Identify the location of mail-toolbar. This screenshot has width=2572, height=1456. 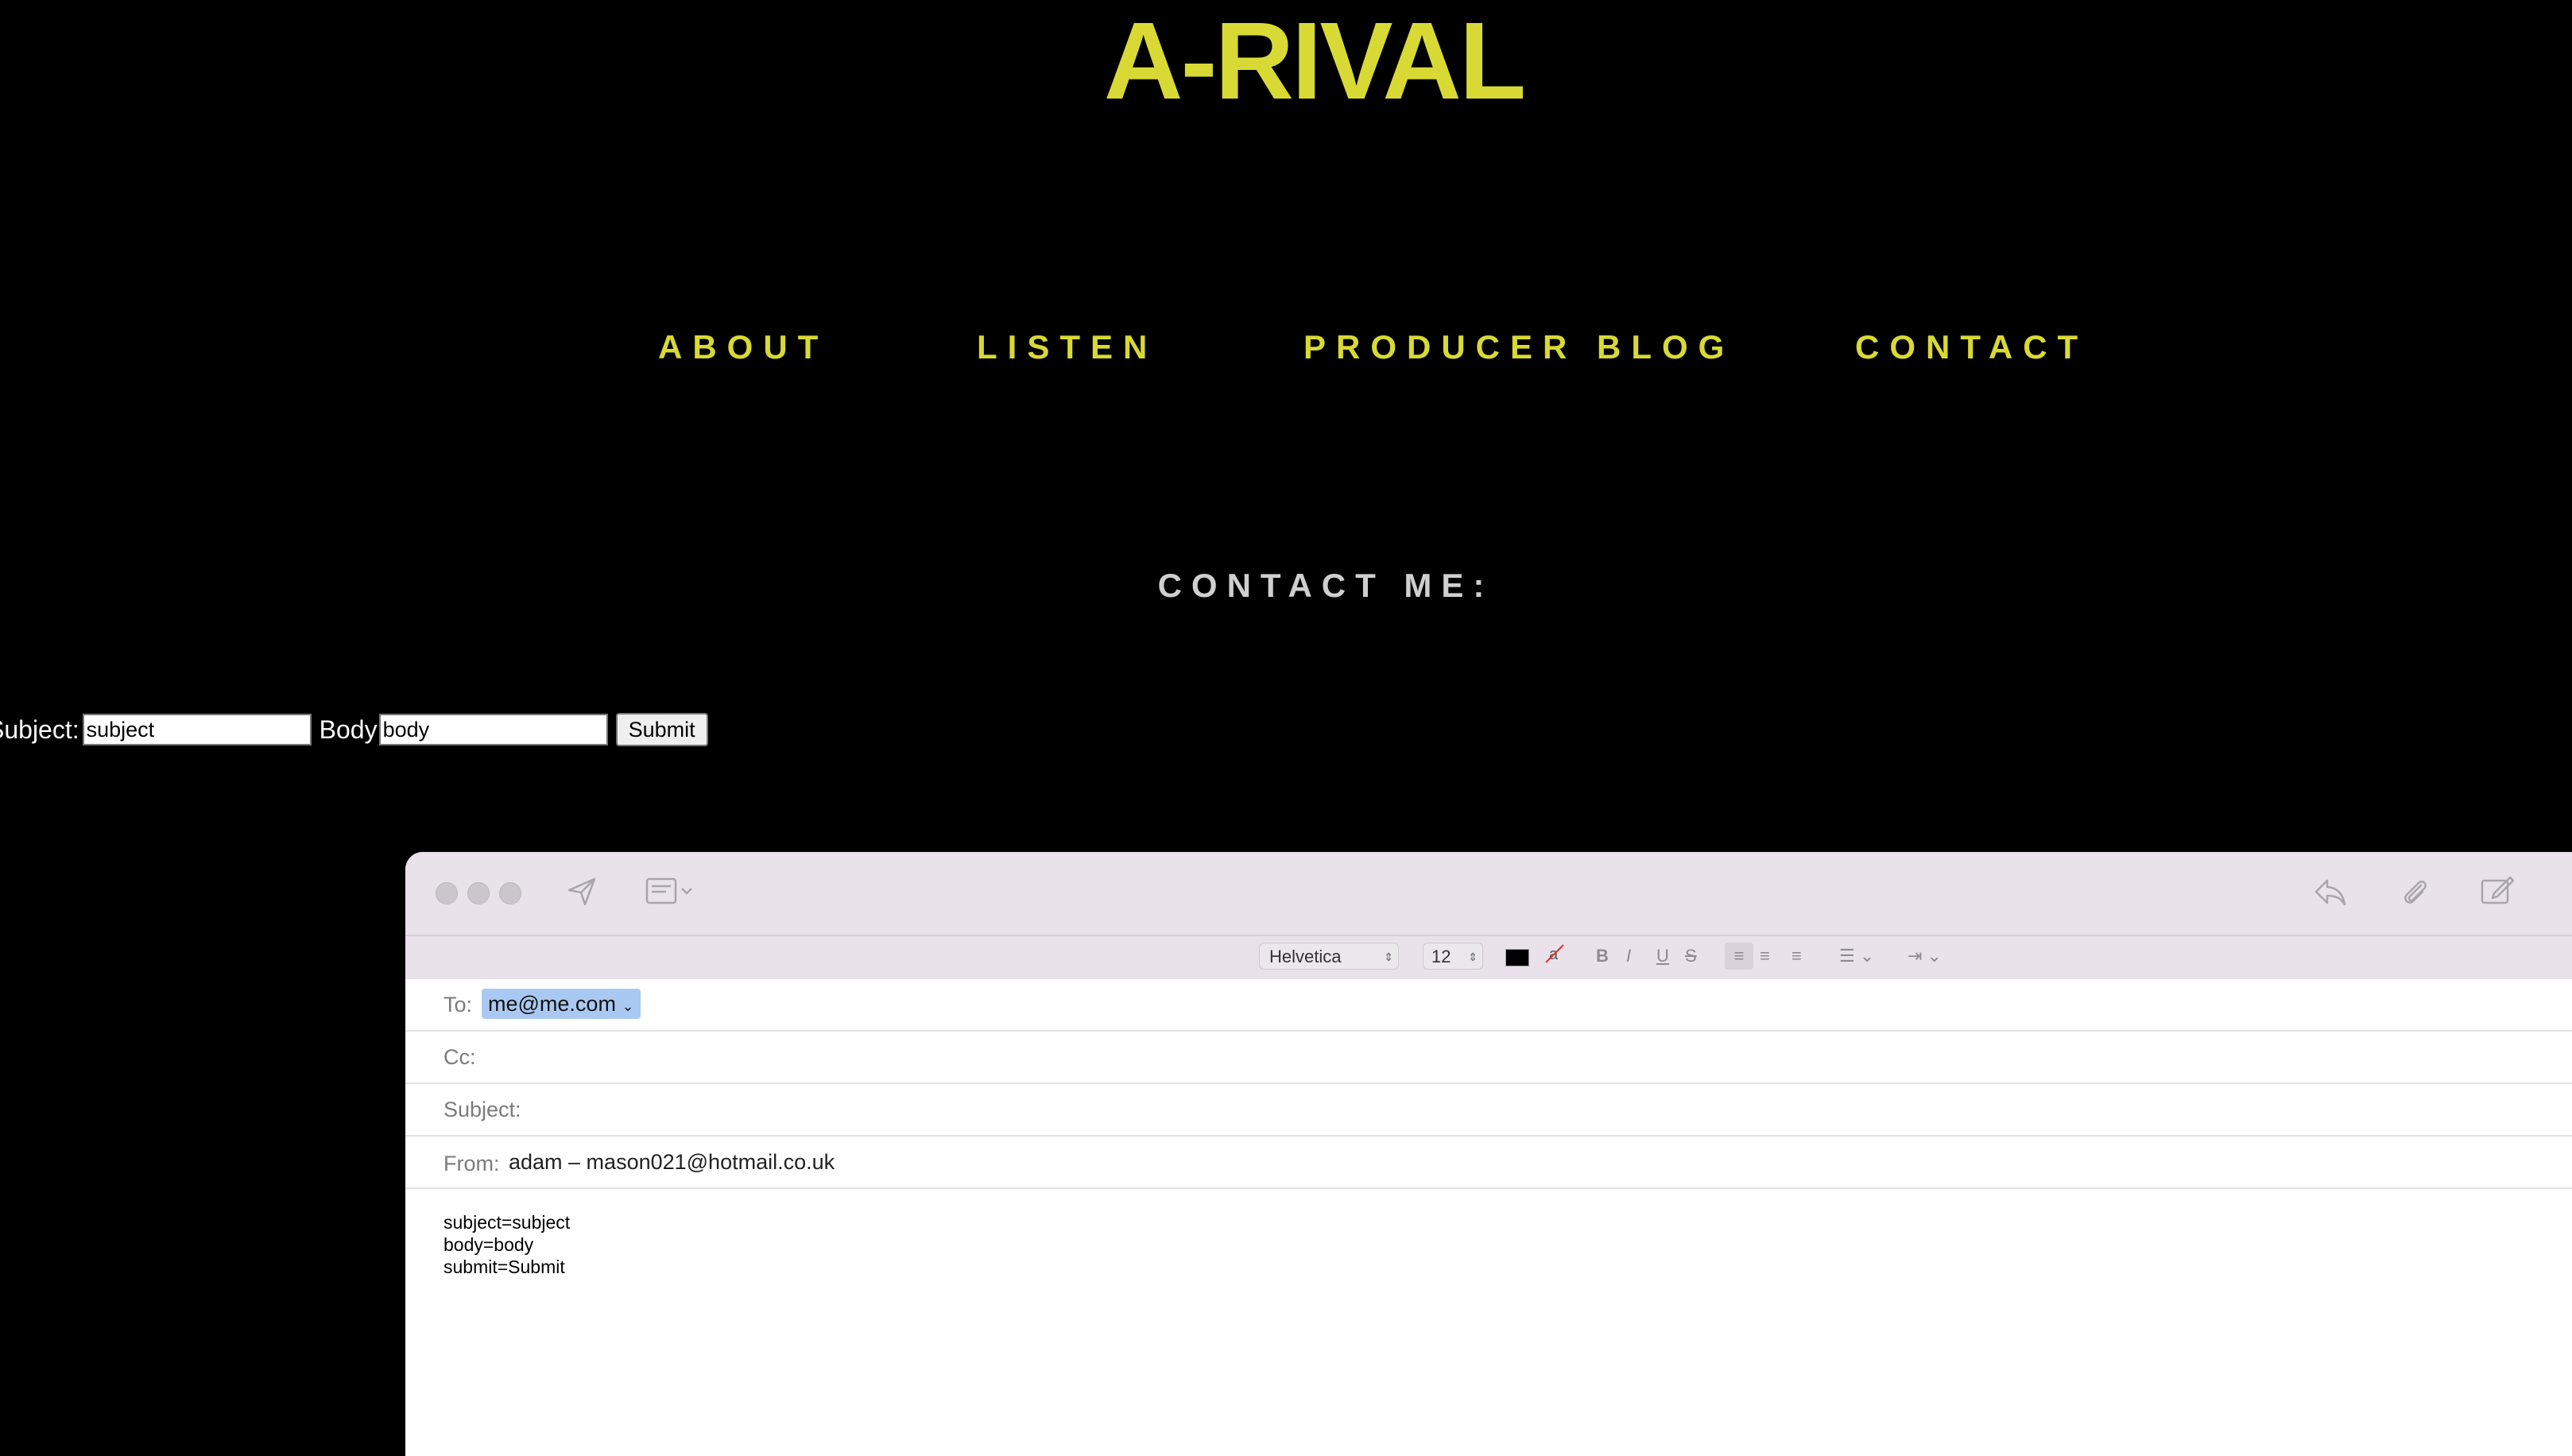
(1488, 894).